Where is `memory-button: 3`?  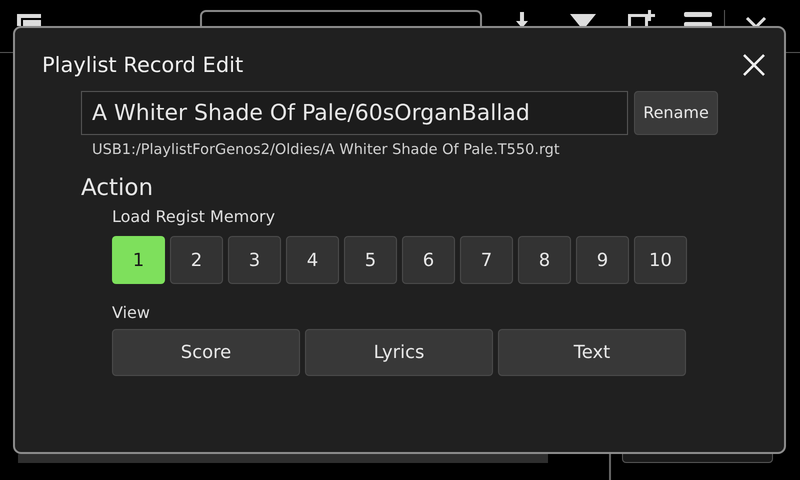 memory-button: 3 is located at coordinates (254, 260).